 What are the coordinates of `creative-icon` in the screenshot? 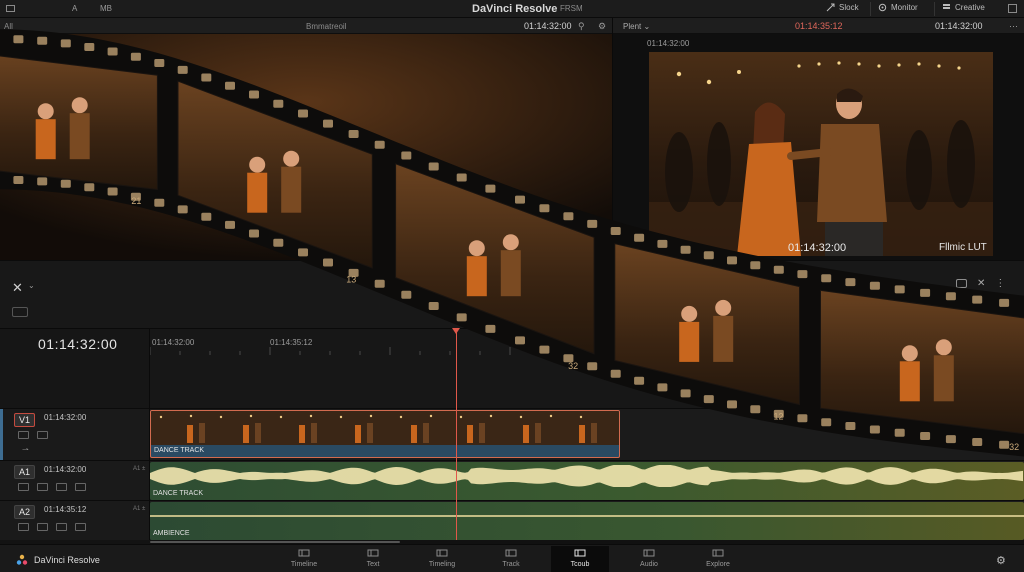 It's located at (946, 6).